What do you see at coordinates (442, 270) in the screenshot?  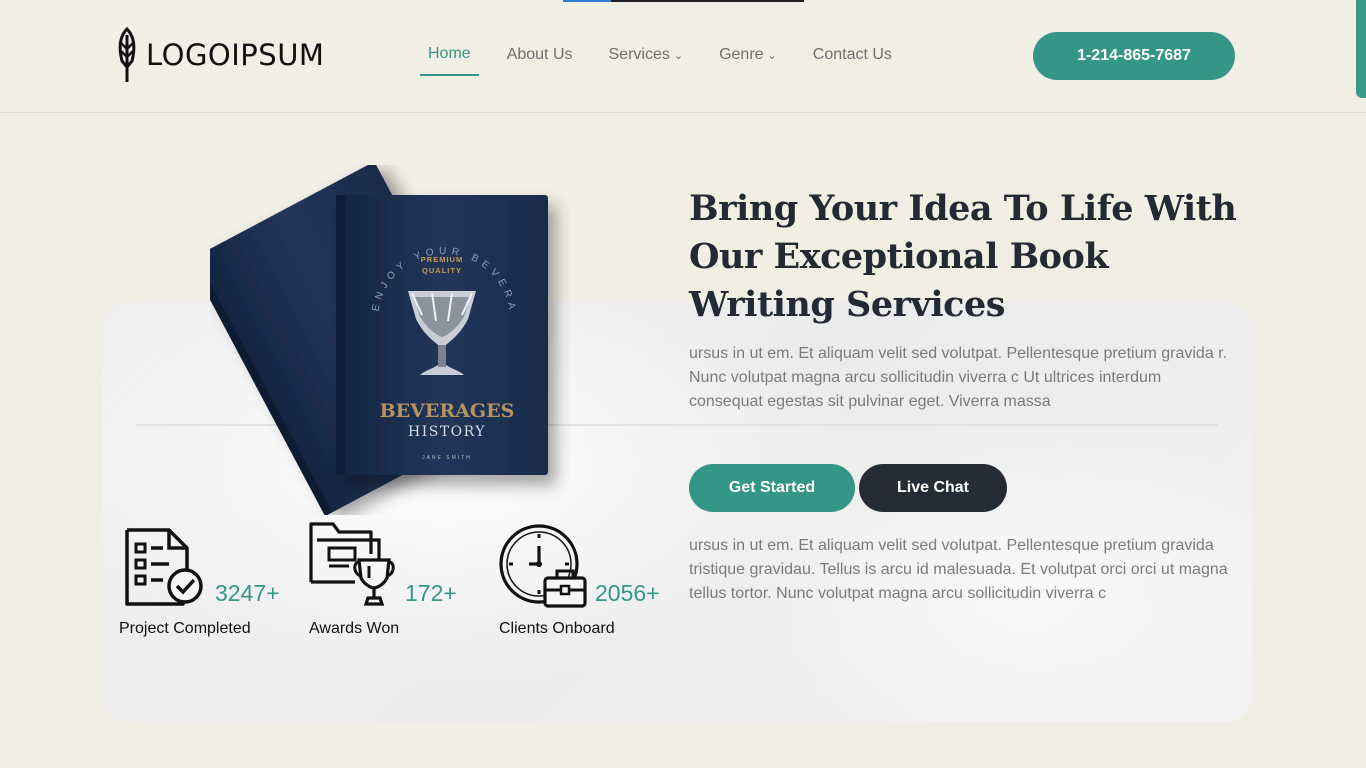 I see `book-badge-line2: QUALITY` at bounding box center [442, 270].